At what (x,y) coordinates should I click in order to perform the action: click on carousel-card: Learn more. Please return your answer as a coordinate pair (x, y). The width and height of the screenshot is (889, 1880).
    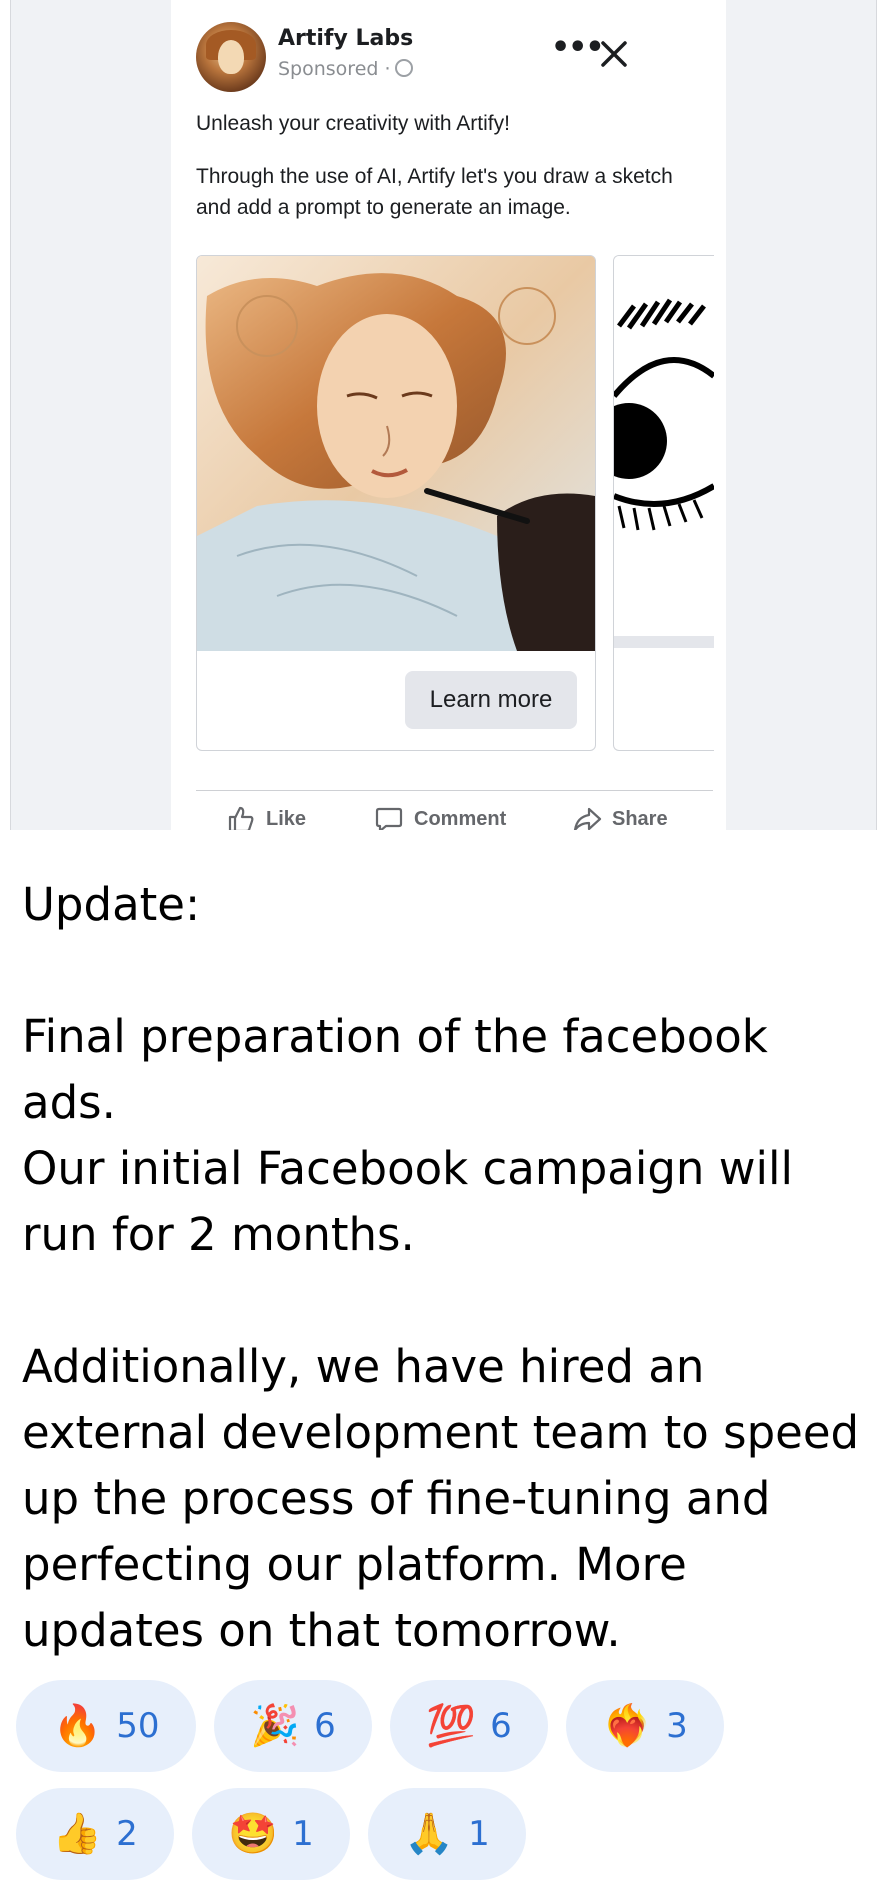
    Looking at the image, I should click on (396, 503).